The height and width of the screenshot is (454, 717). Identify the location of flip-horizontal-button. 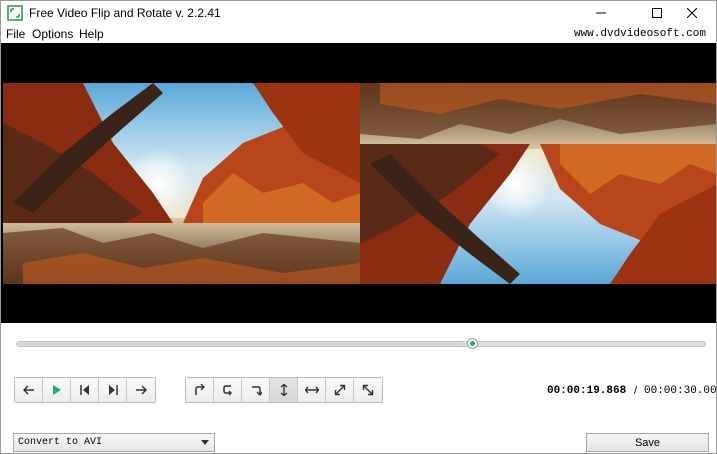
(312, 390).